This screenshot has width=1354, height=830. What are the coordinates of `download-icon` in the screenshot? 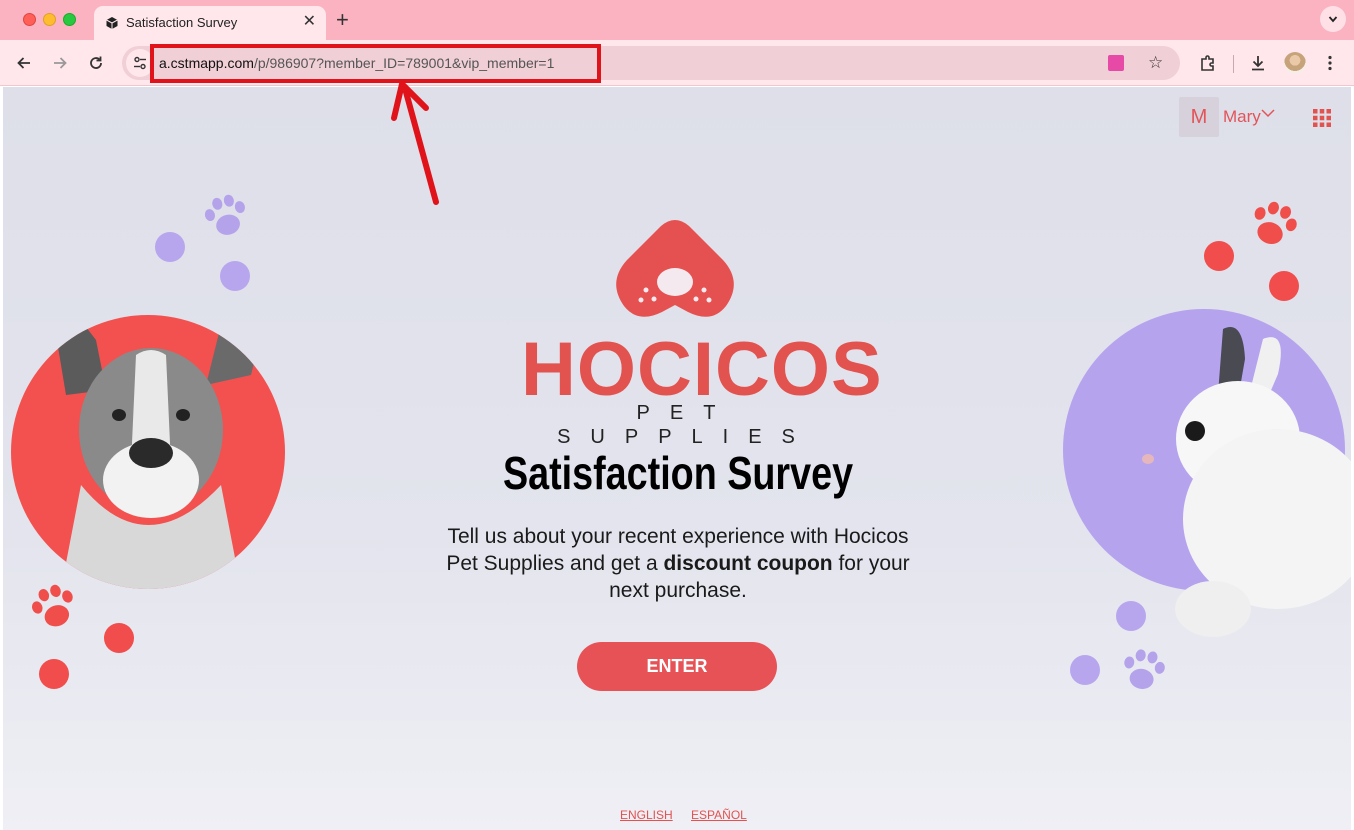 It's located at (1258, 63).